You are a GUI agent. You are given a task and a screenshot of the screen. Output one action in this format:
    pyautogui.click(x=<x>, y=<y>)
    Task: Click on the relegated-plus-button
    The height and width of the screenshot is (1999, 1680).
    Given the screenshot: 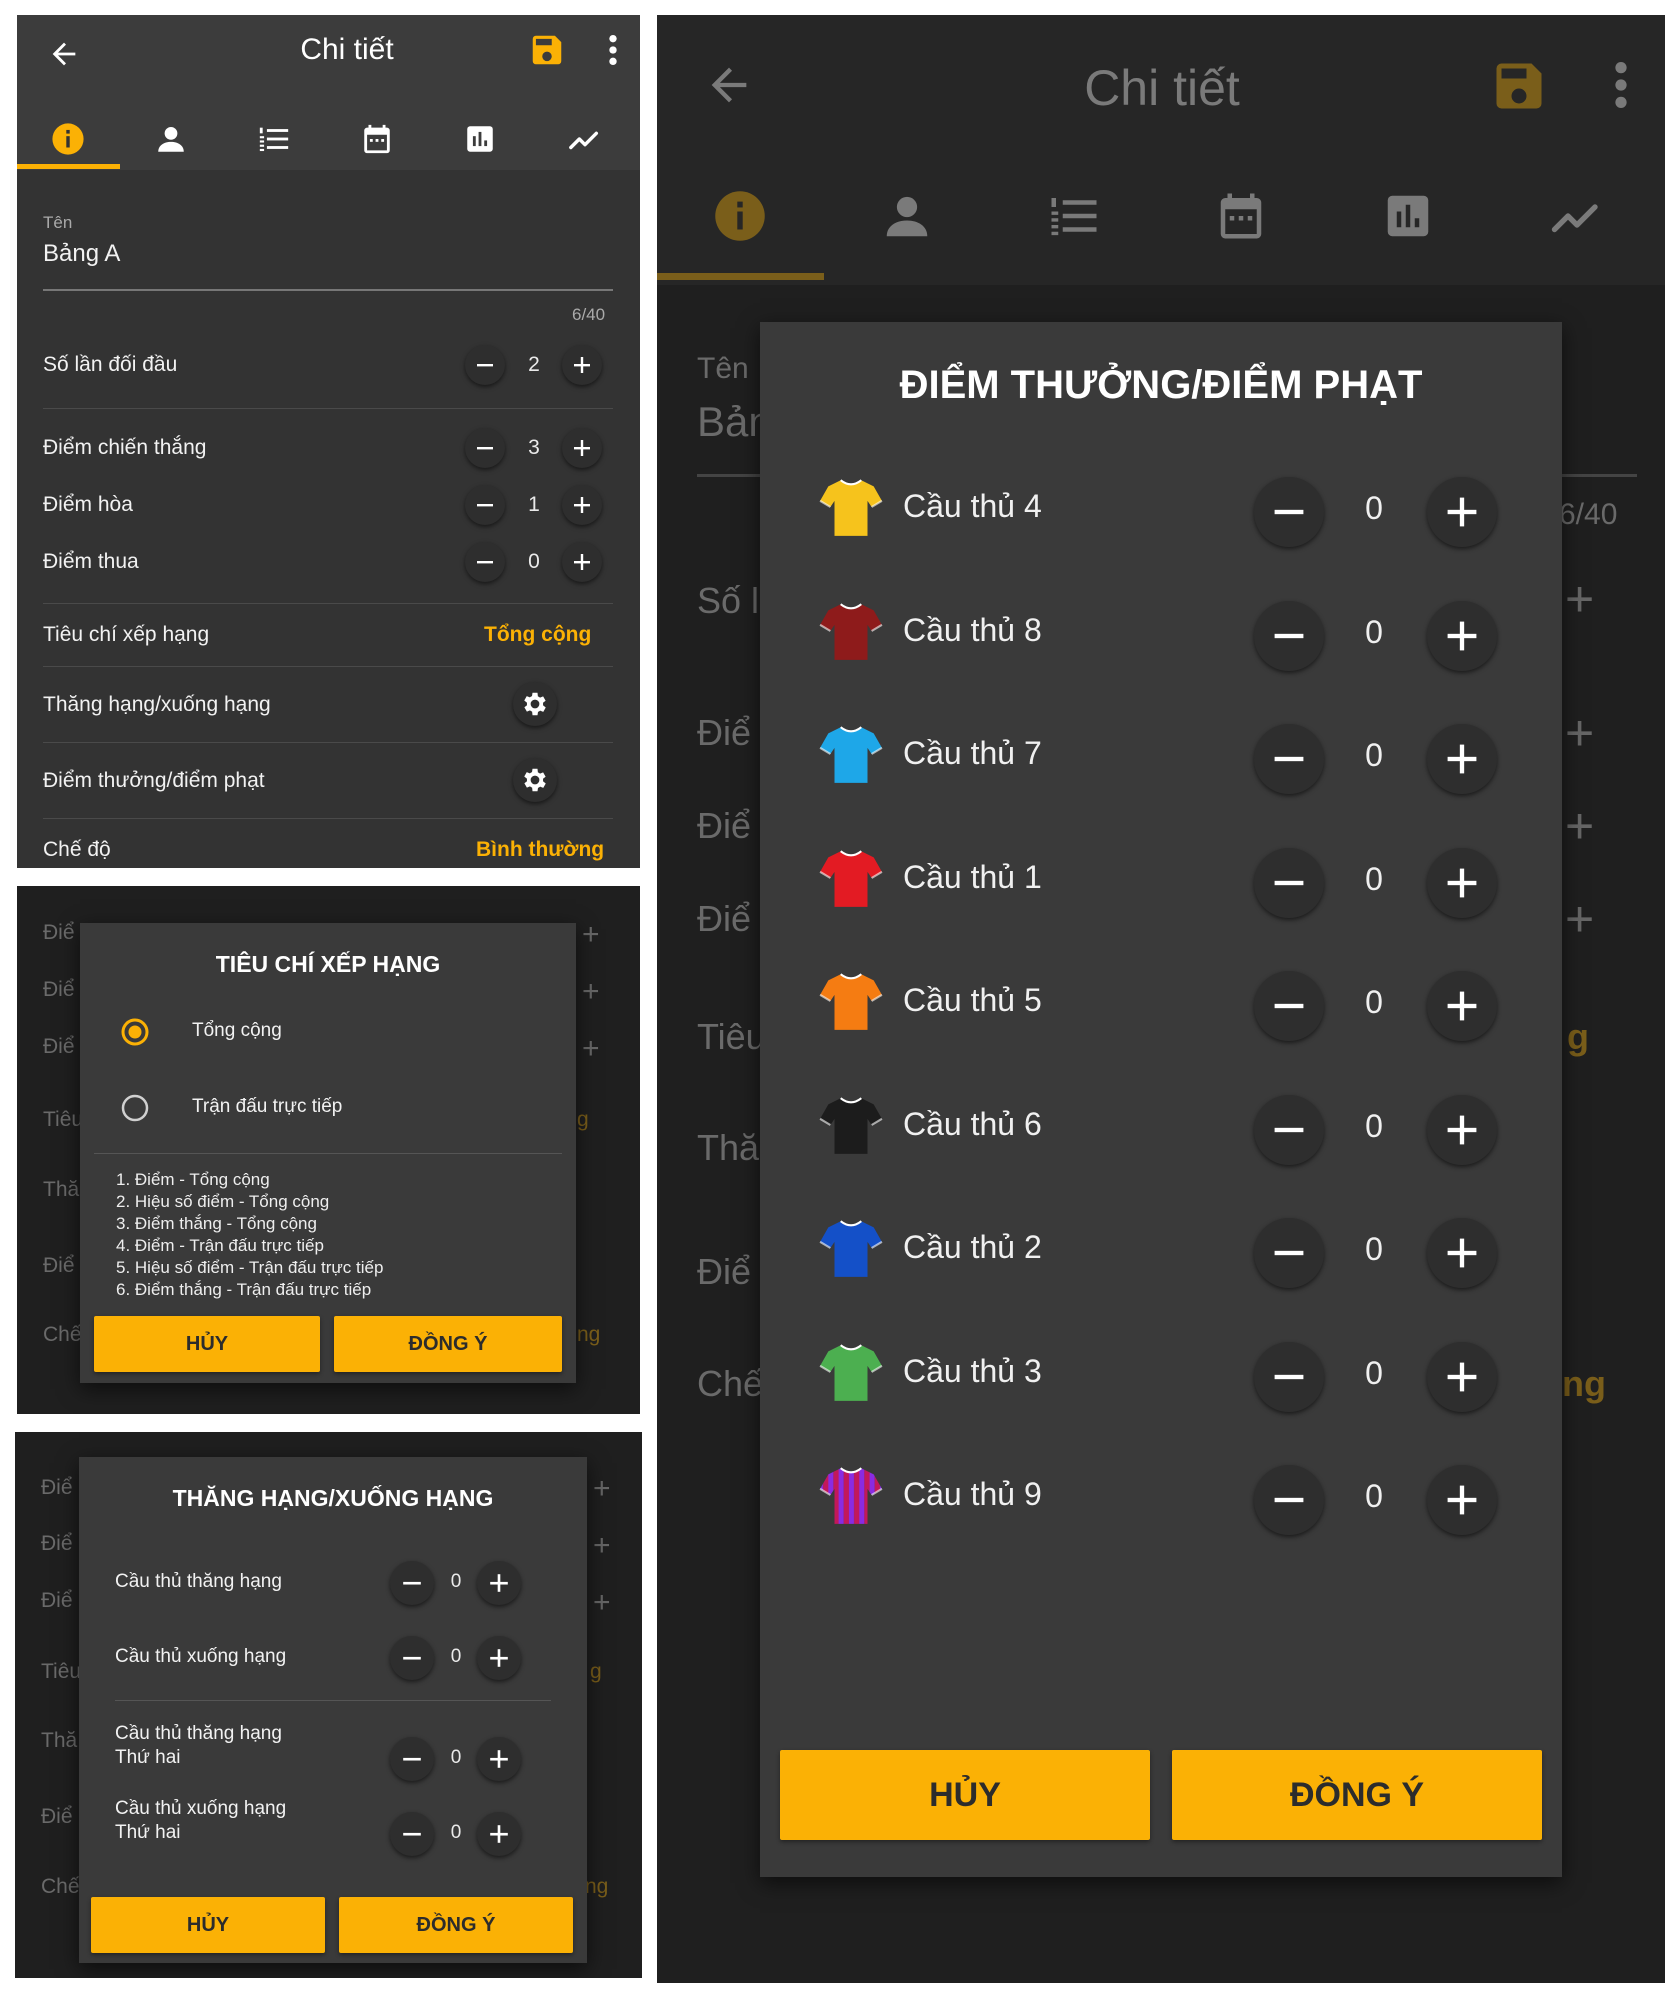 What is the action you would take?
    pyautogui.click(x=499, y=1658)
    